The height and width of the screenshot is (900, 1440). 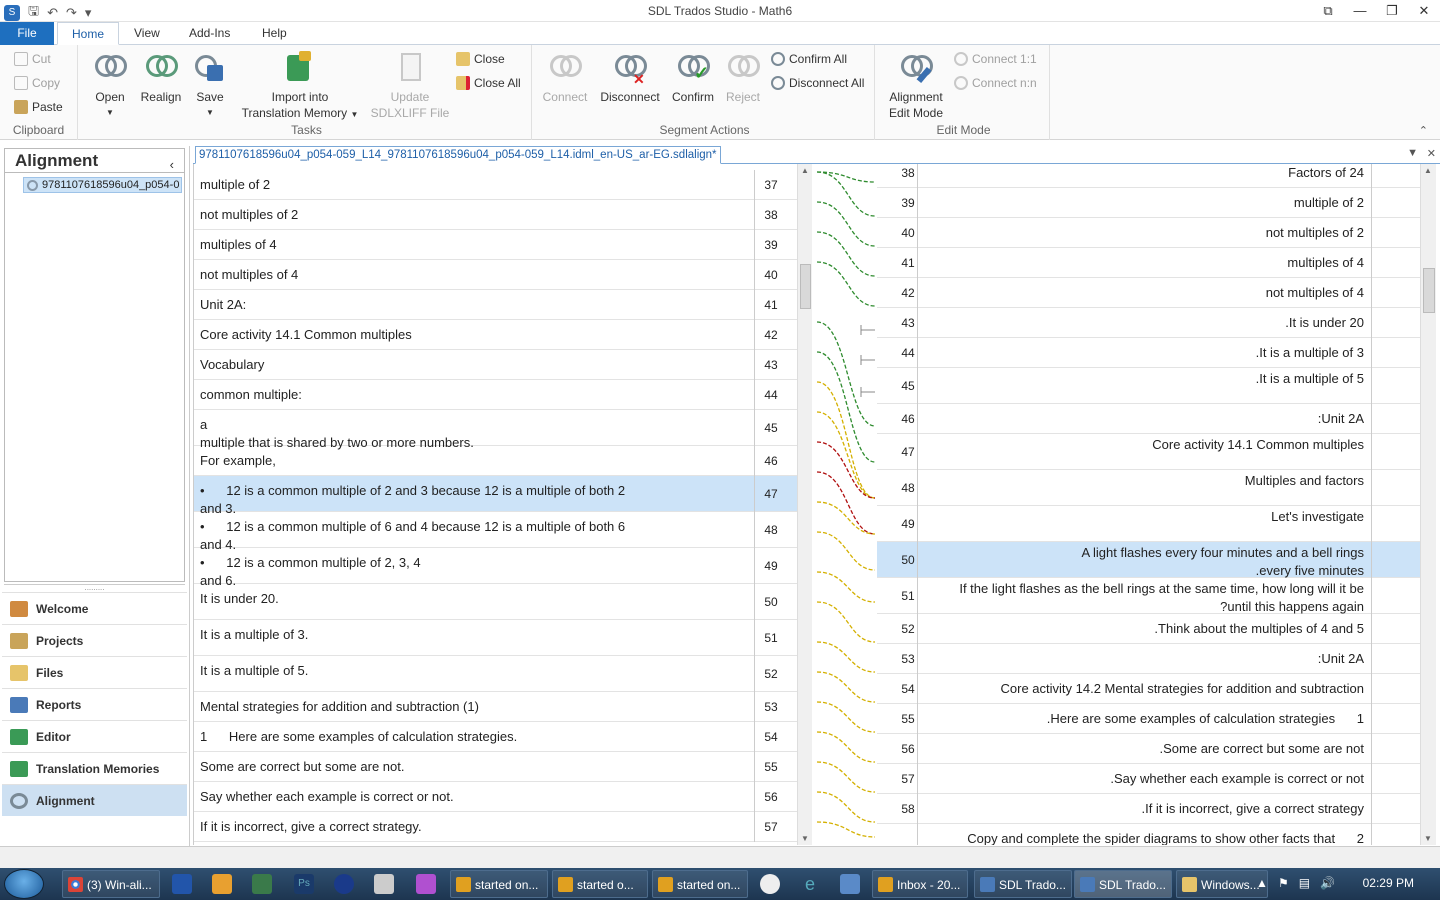 What do you see at coordinates (27, 33) in the screenshot?
I see `tab-file: File` at bounding box center [27, 33].